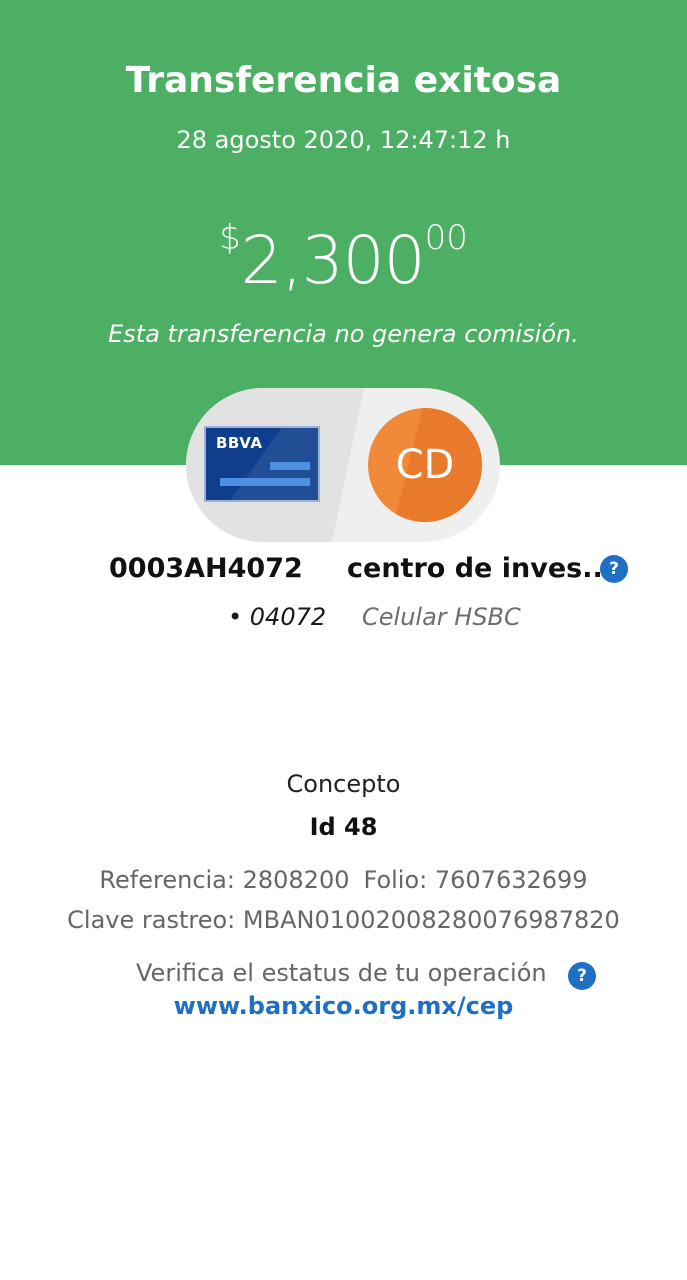  I want to click on verify-status-text: Verifica el estatus de tu operación, so click(341, 973).